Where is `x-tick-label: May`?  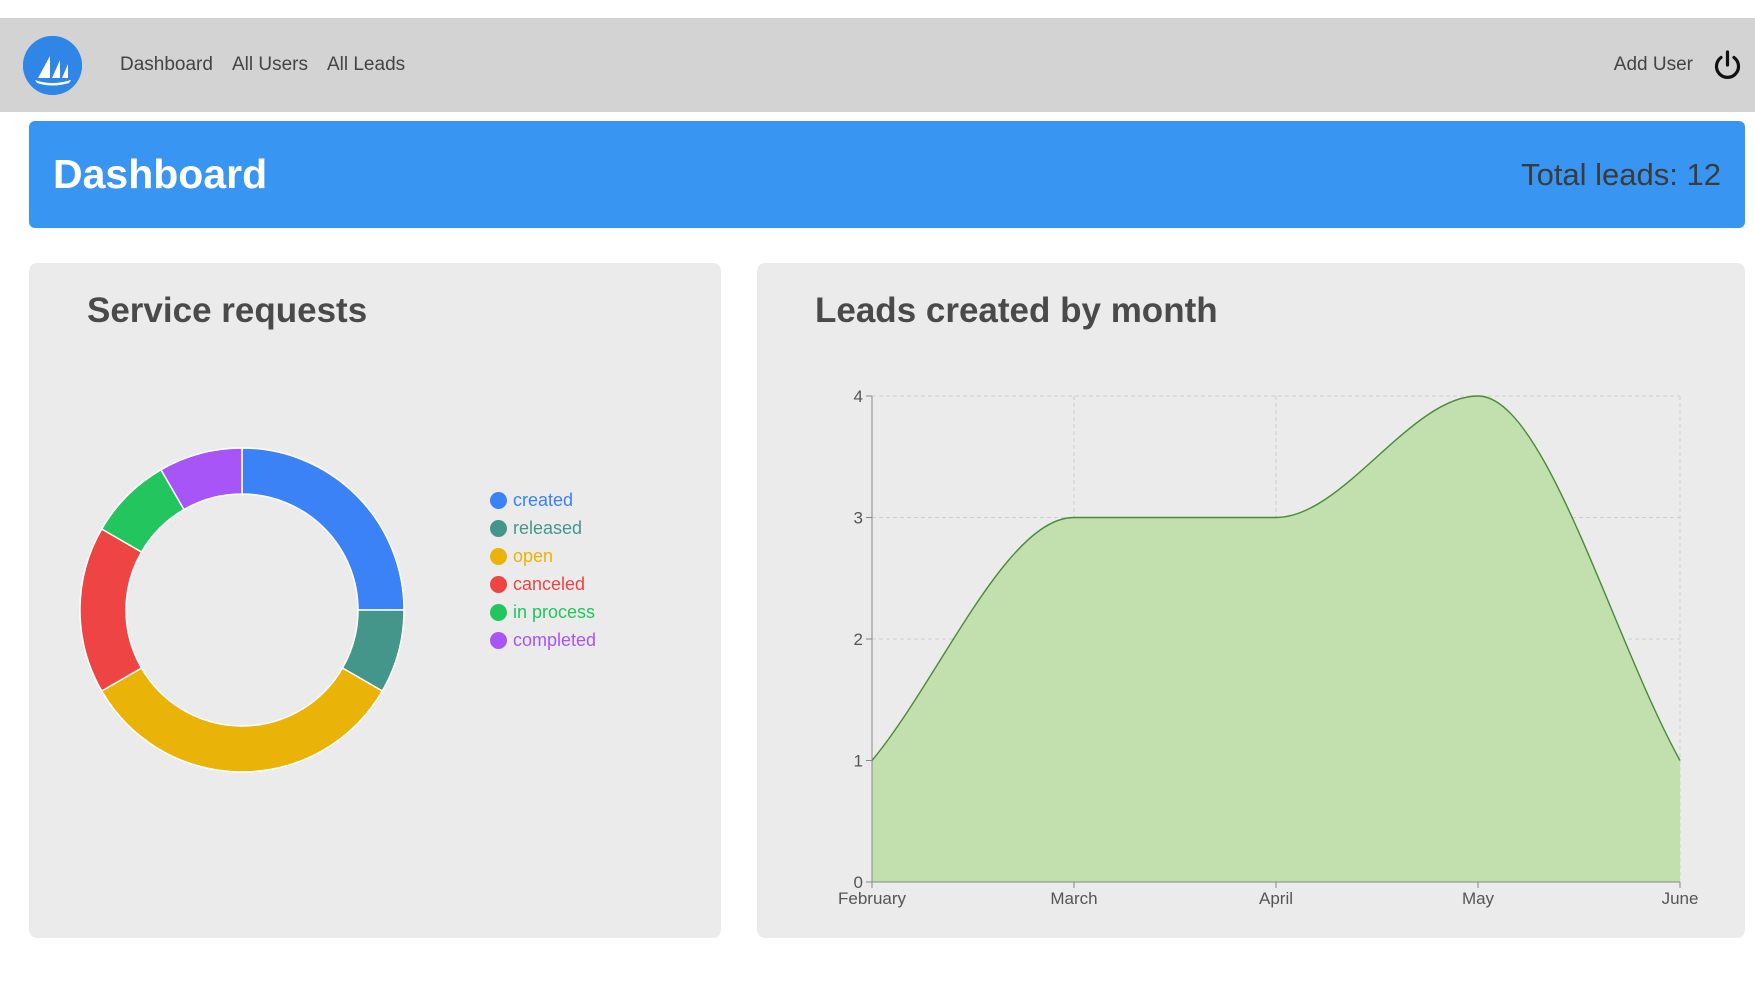 x-tick-label: May is located at coordinates (1478, 898).